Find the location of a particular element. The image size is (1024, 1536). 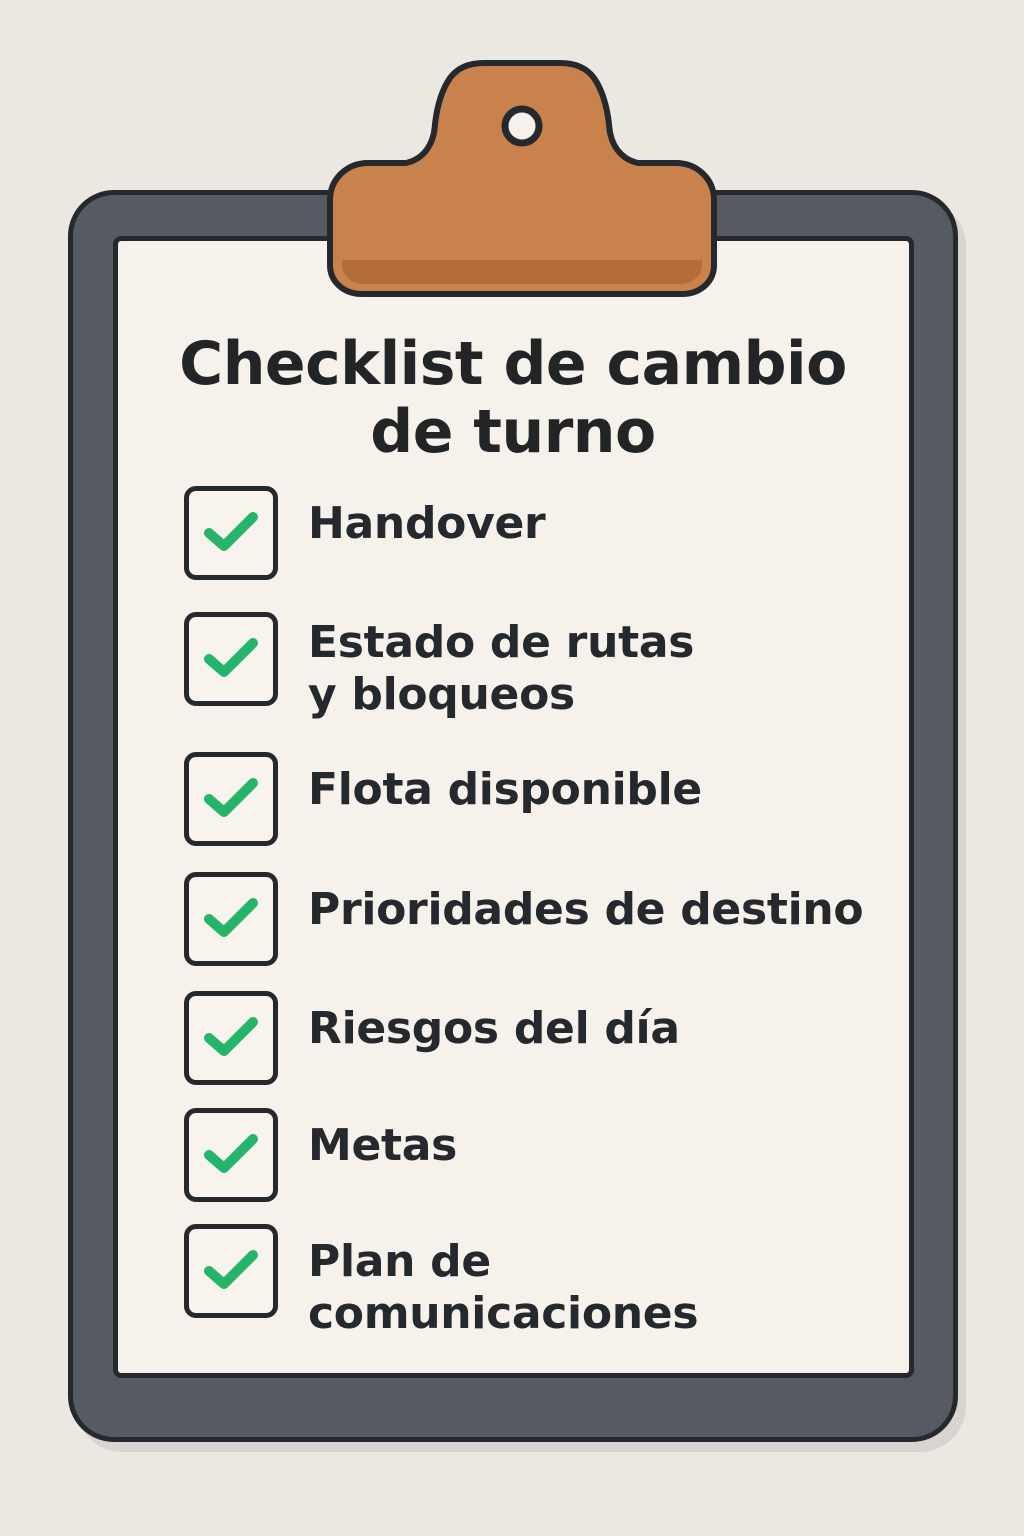

checklist-item-estado-de-rutas: Estado de rutas y bloqueos is located at coordinates (534, 667).